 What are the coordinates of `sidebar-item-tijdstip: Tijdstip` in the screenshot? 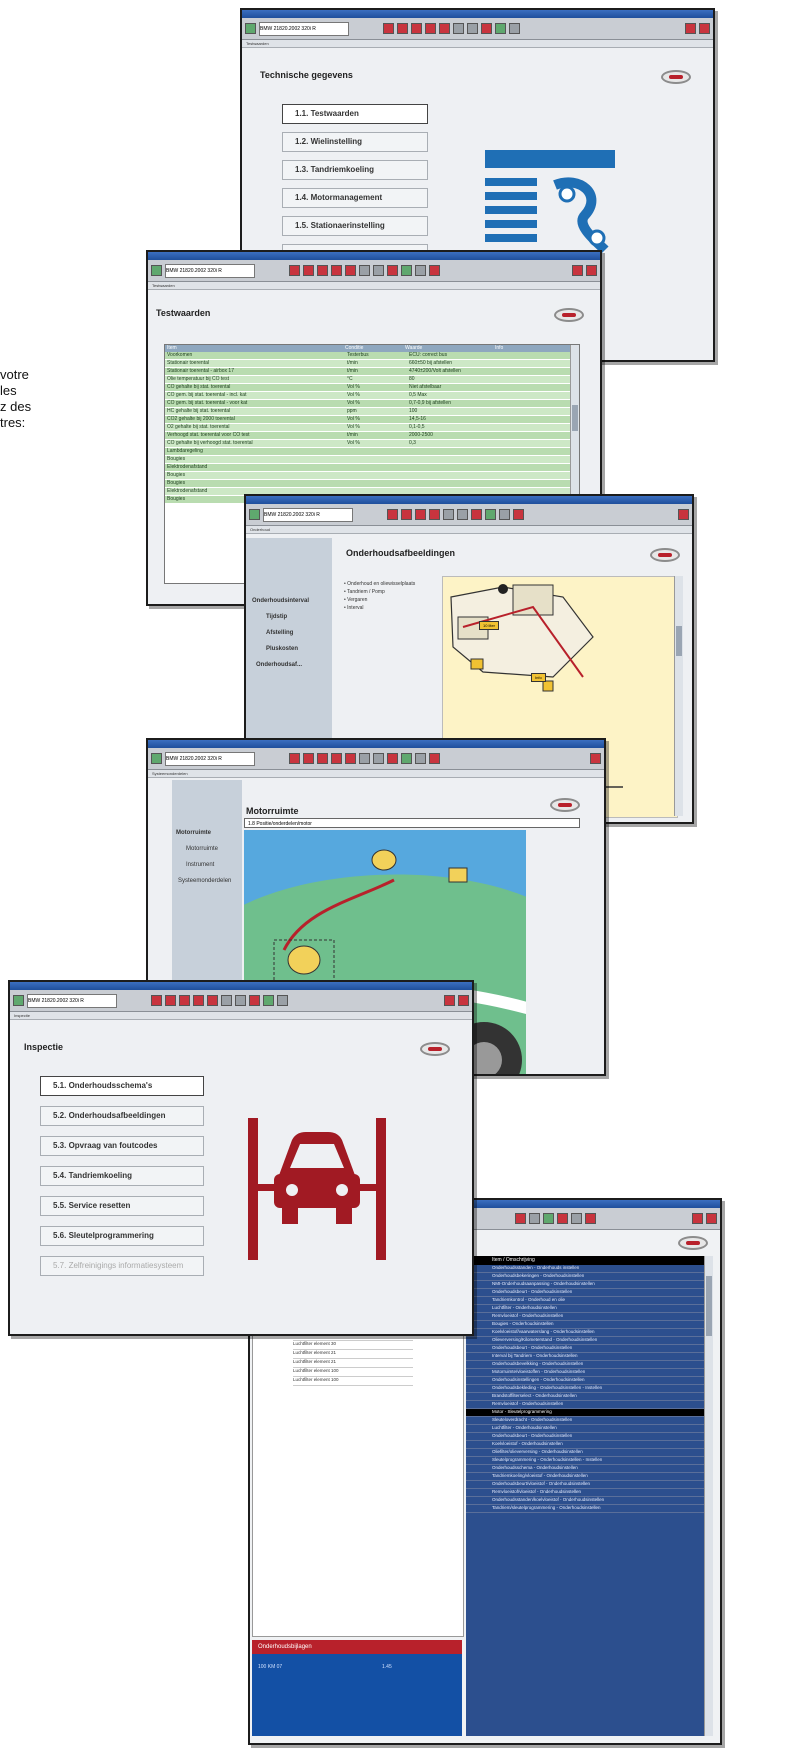 It's located at (276, 617).